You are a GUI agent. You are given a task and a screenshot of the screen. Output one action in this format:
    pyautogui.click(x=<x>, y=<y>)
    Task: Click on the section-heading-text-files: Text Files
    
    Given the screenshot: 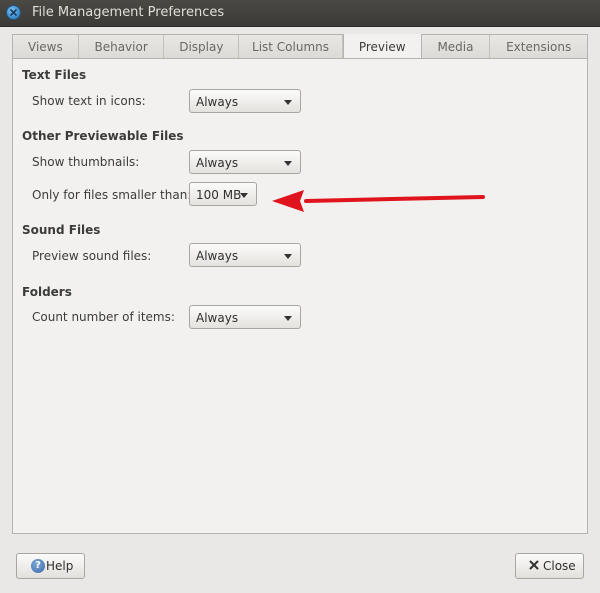 What is the action you would take?
    pyautogui.click(x=54, y=75)
    